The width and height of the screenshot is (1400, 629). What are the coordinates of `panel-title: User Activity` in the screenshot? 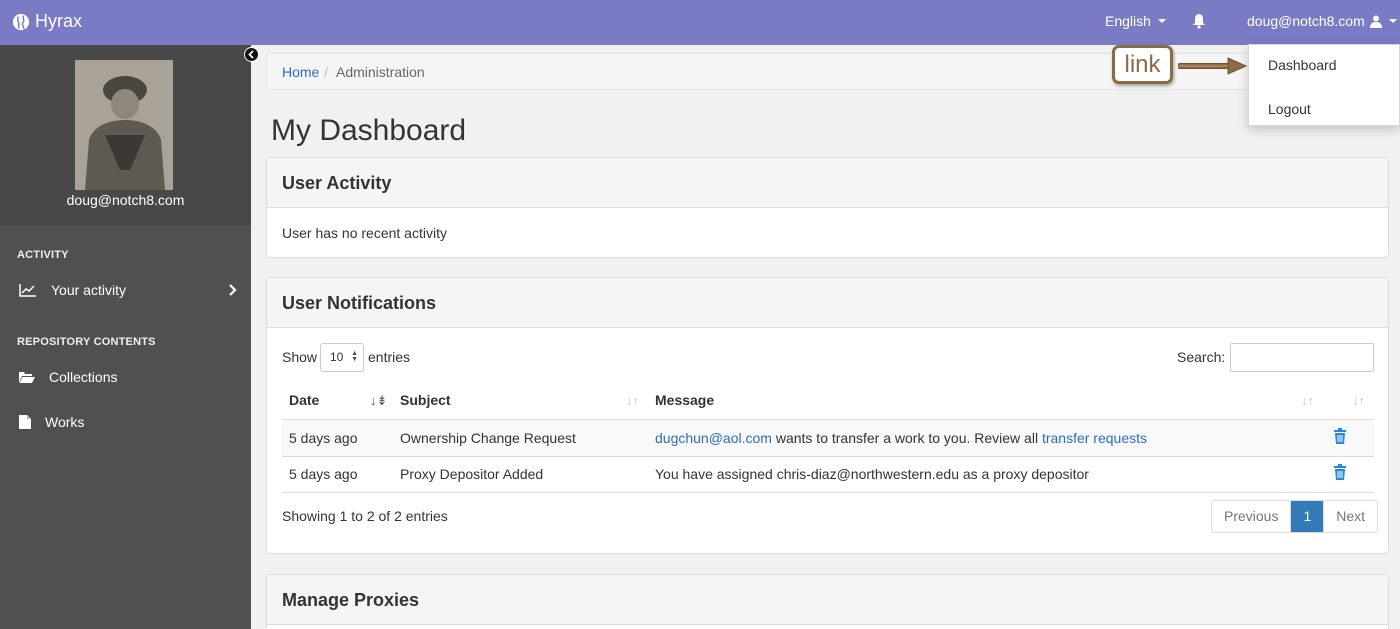 It's located at (337, 183).